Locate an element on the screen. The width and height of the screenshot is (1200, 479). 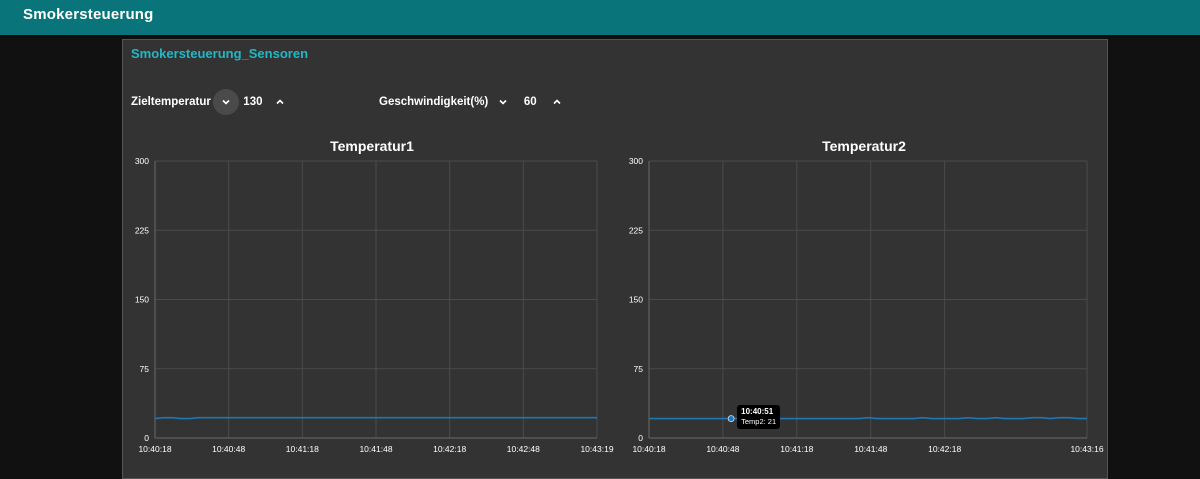
chart-tooltip: 10:40:51 Temp2: 21 is located at coordinates (759, 416).